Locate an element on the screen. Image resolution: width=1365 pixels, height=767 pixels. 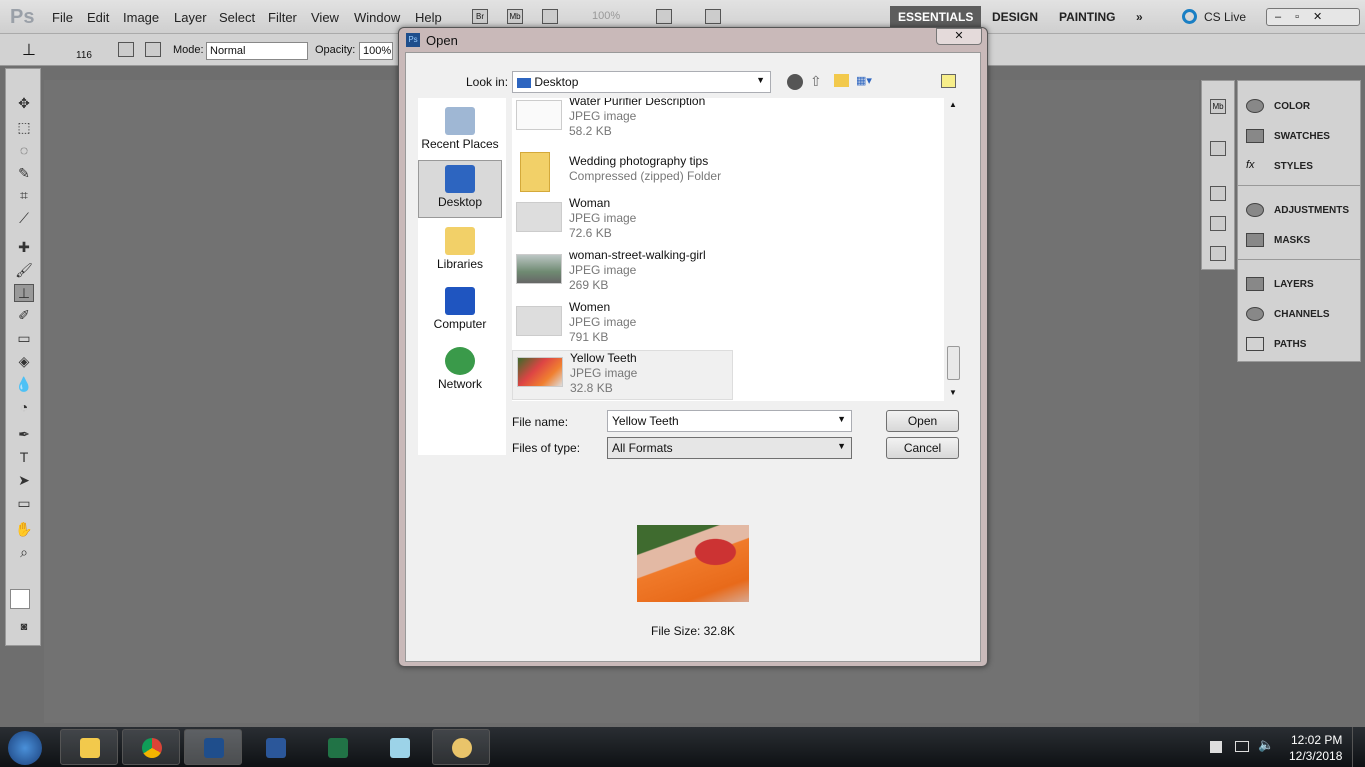
cs-live-button: CS Live is located at coordinates (1225, 17).